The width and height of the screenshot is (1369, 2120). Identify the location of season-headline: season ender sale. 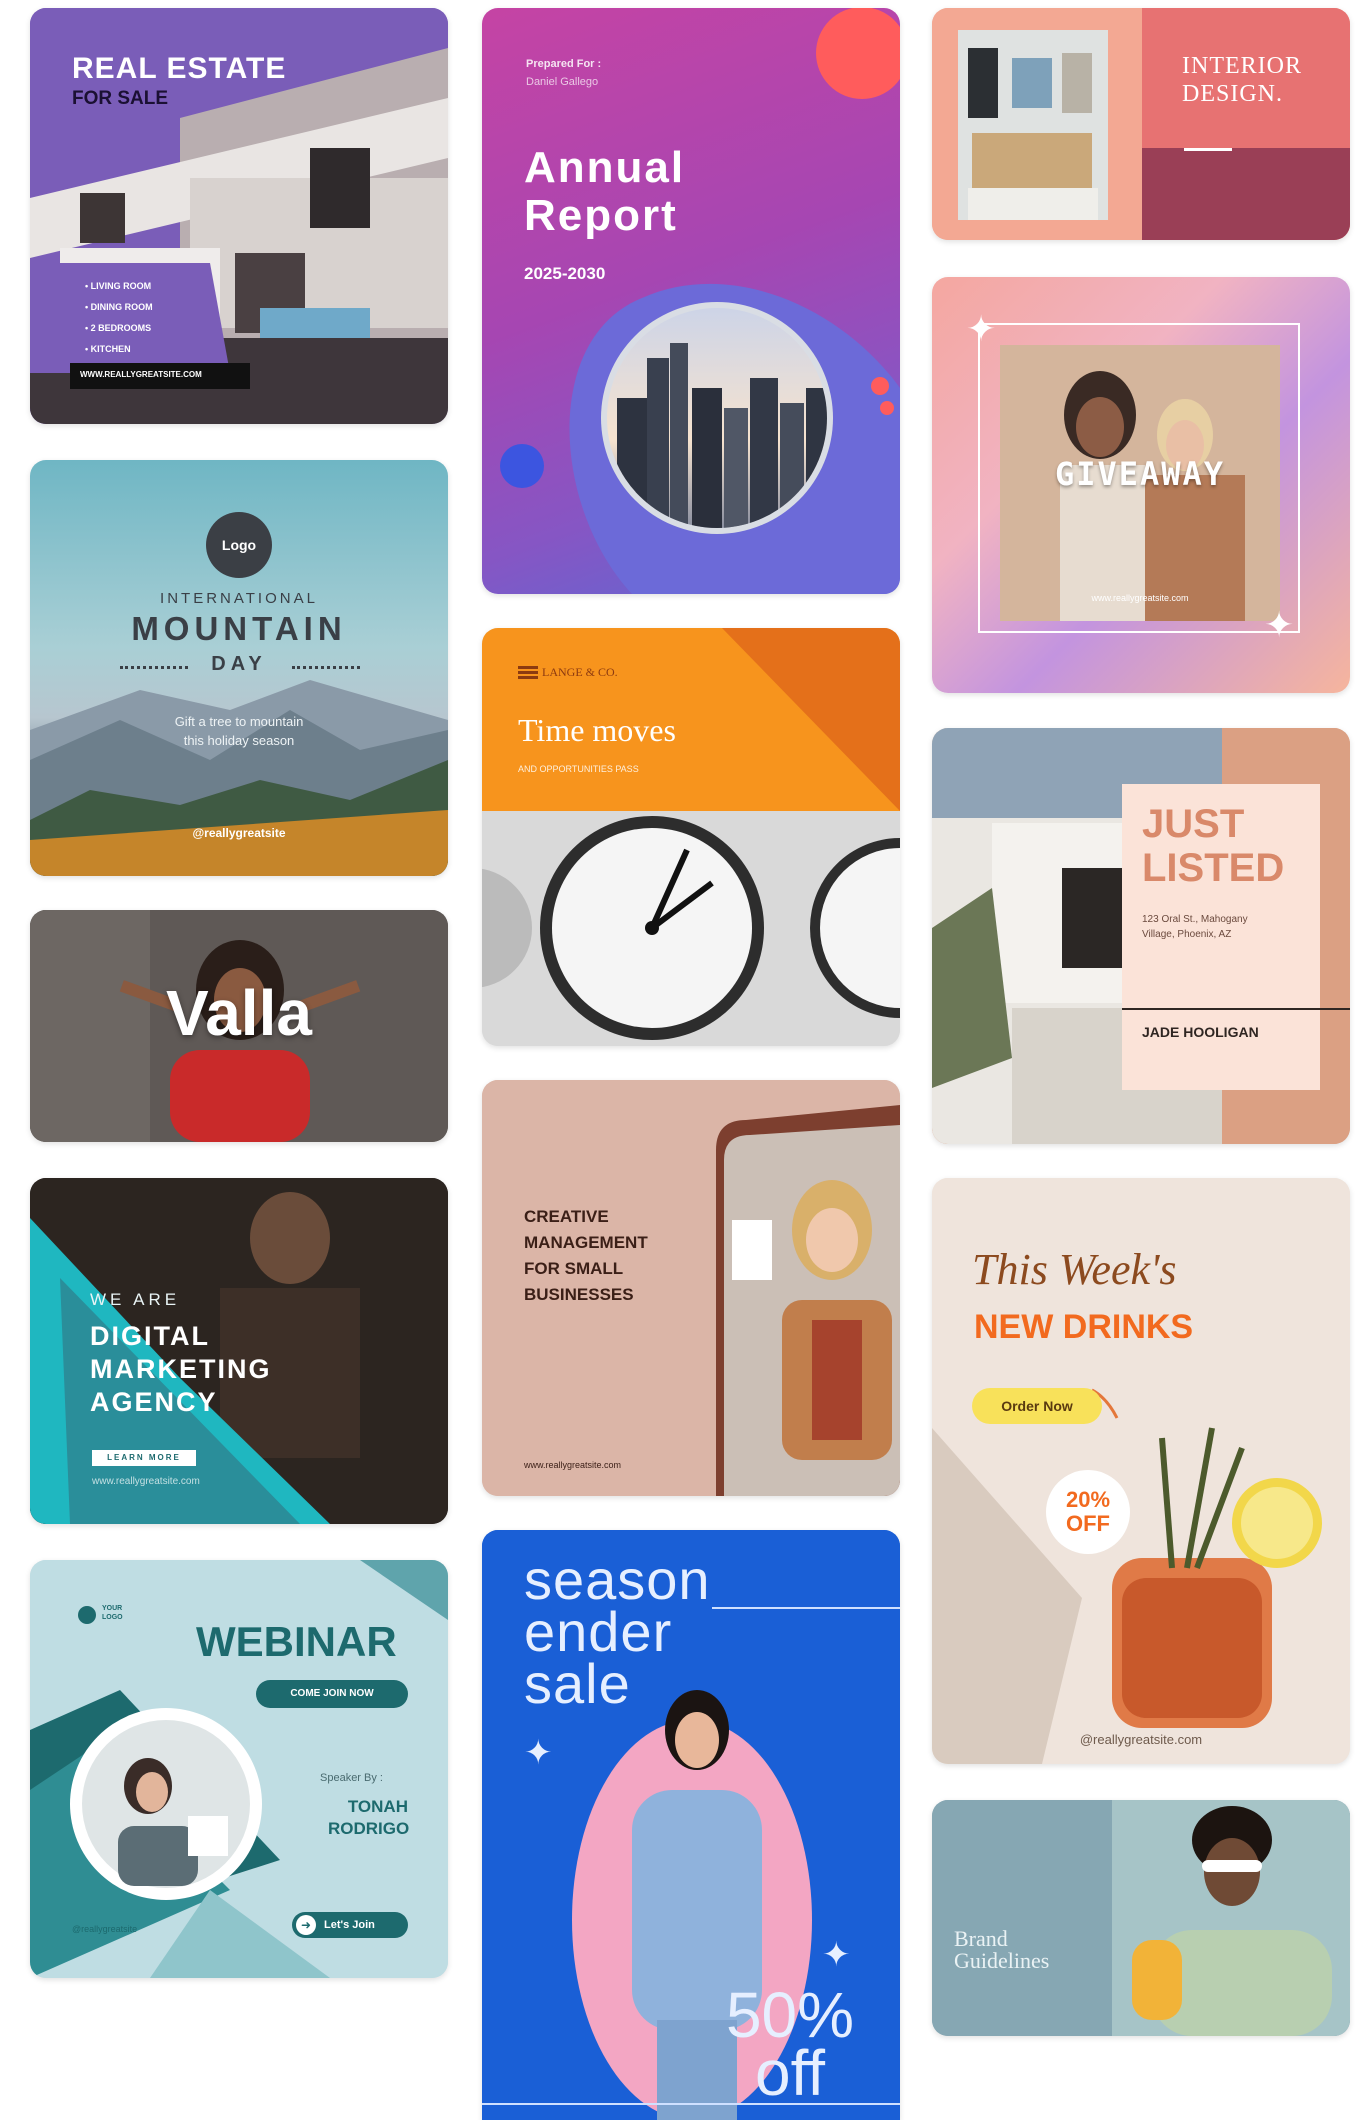
(617, 1631).